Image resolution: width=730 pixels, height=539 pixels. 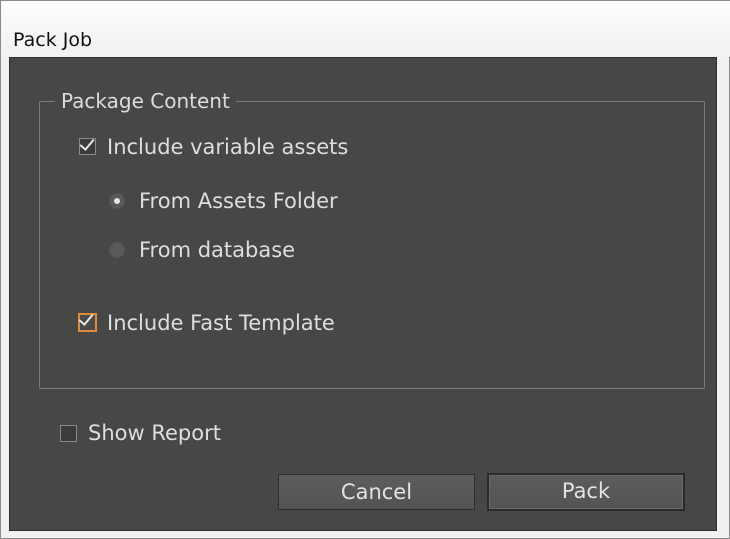 I want to click on from-database-label: From database, so click(x=217, y=250).